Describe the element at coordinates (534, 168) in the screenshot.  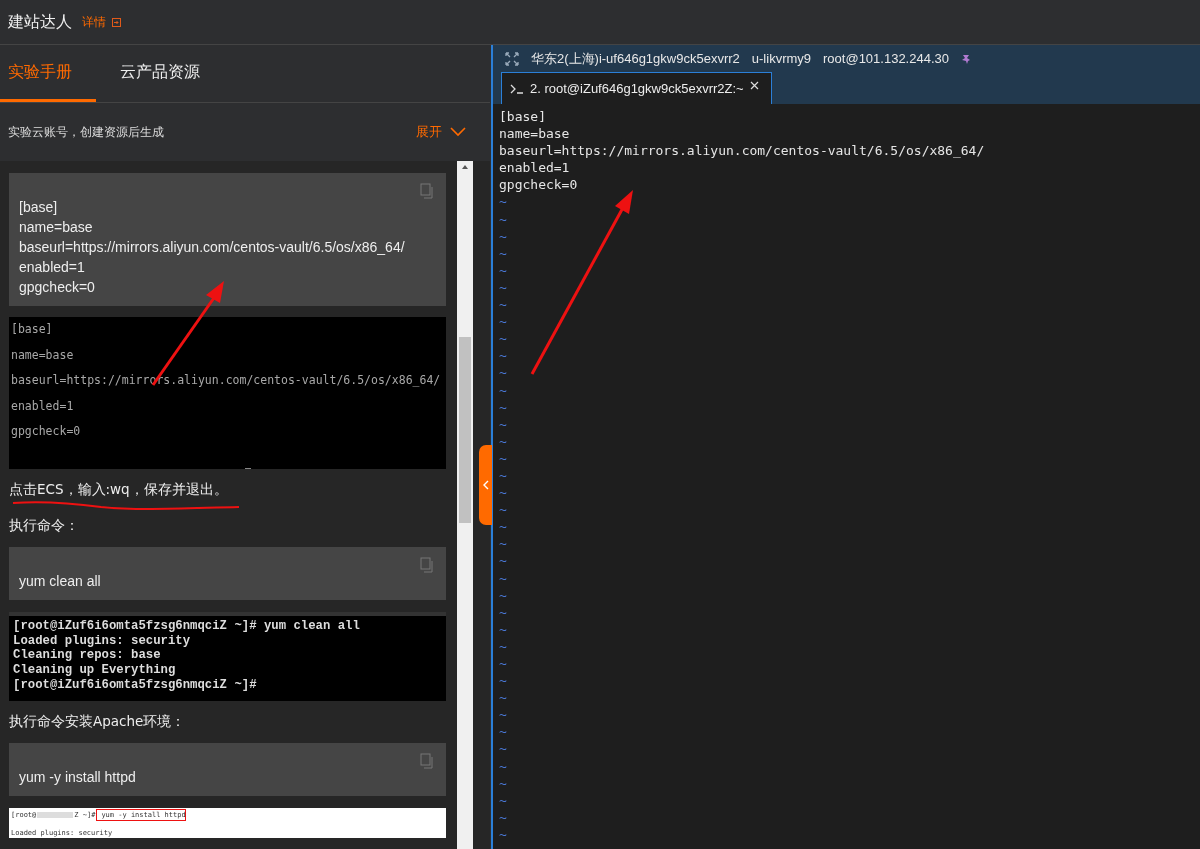
I see `terminal-line: enabled=1` at that location.